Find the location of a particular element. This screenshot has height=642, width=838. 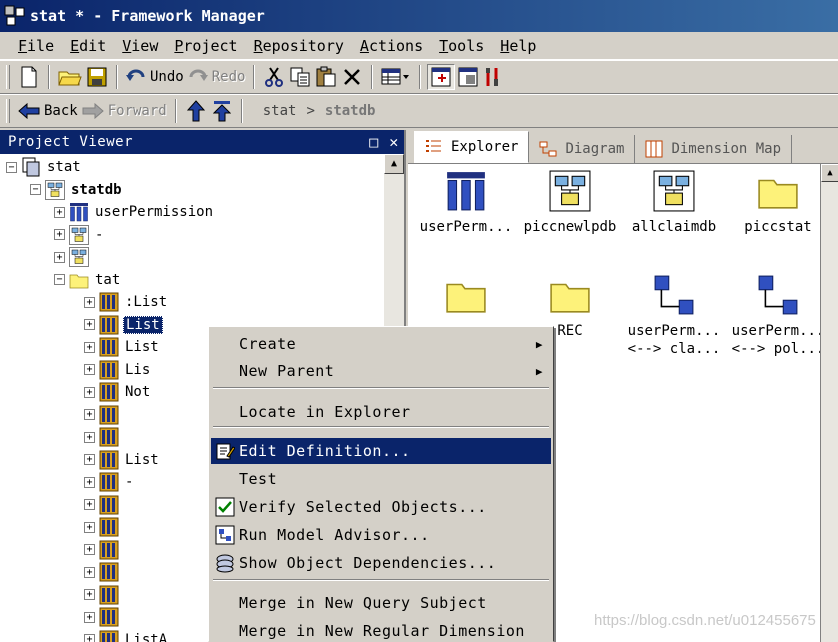

explorer-item: piccstat is located at coordinates (778, 203).